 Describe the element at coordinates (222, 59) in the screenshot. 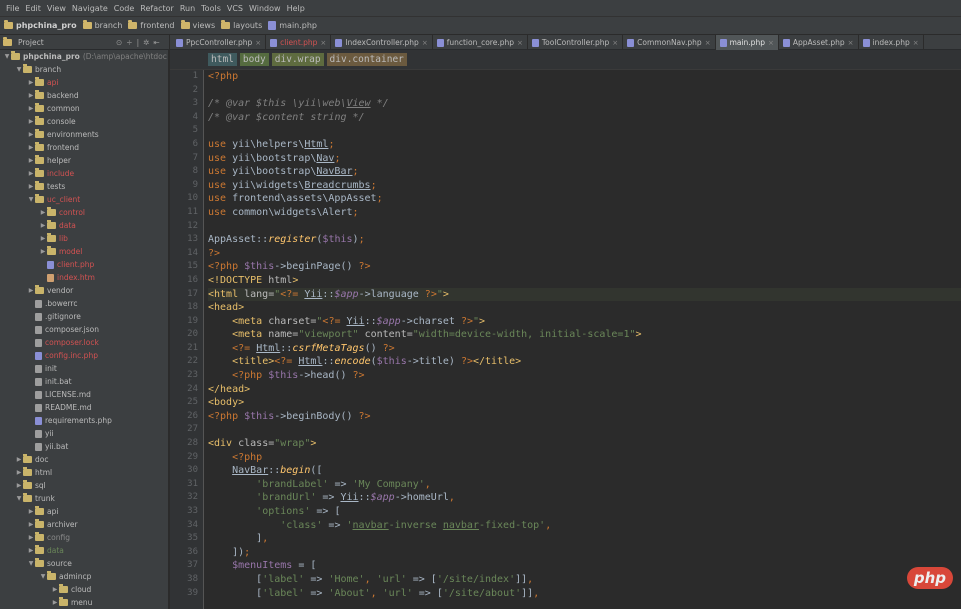

I see `tag-crumb-html: html` at that location.